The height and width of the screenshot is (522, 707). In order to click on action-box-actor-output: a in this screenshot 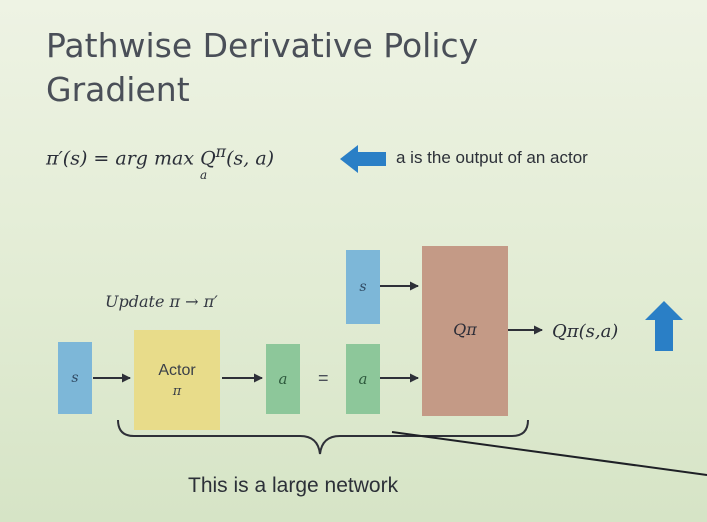, I will do `click(283, 379)`.